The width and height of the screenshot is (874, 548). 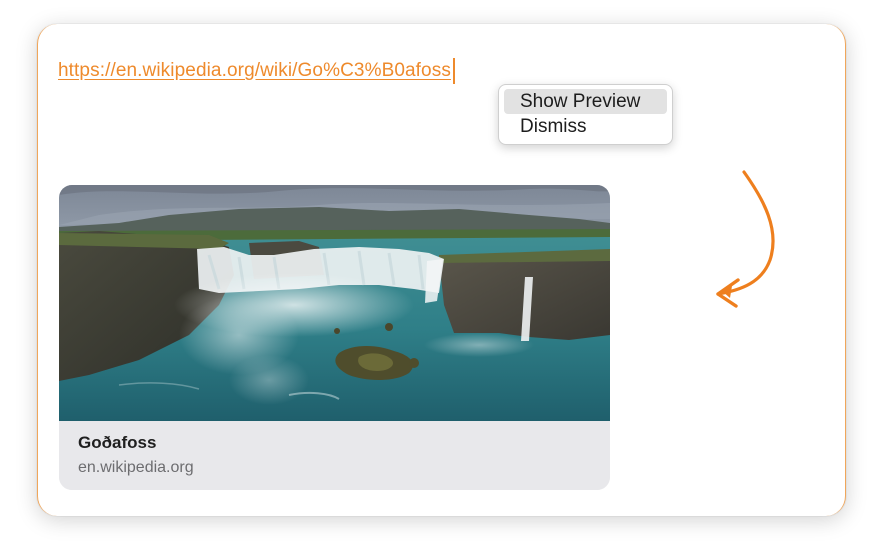 What do you see at coordinates (334, 455) in the screenshot?
I see `preview-info: Goðafoss en.wikipedia.org` at bounding box center [334, 455].